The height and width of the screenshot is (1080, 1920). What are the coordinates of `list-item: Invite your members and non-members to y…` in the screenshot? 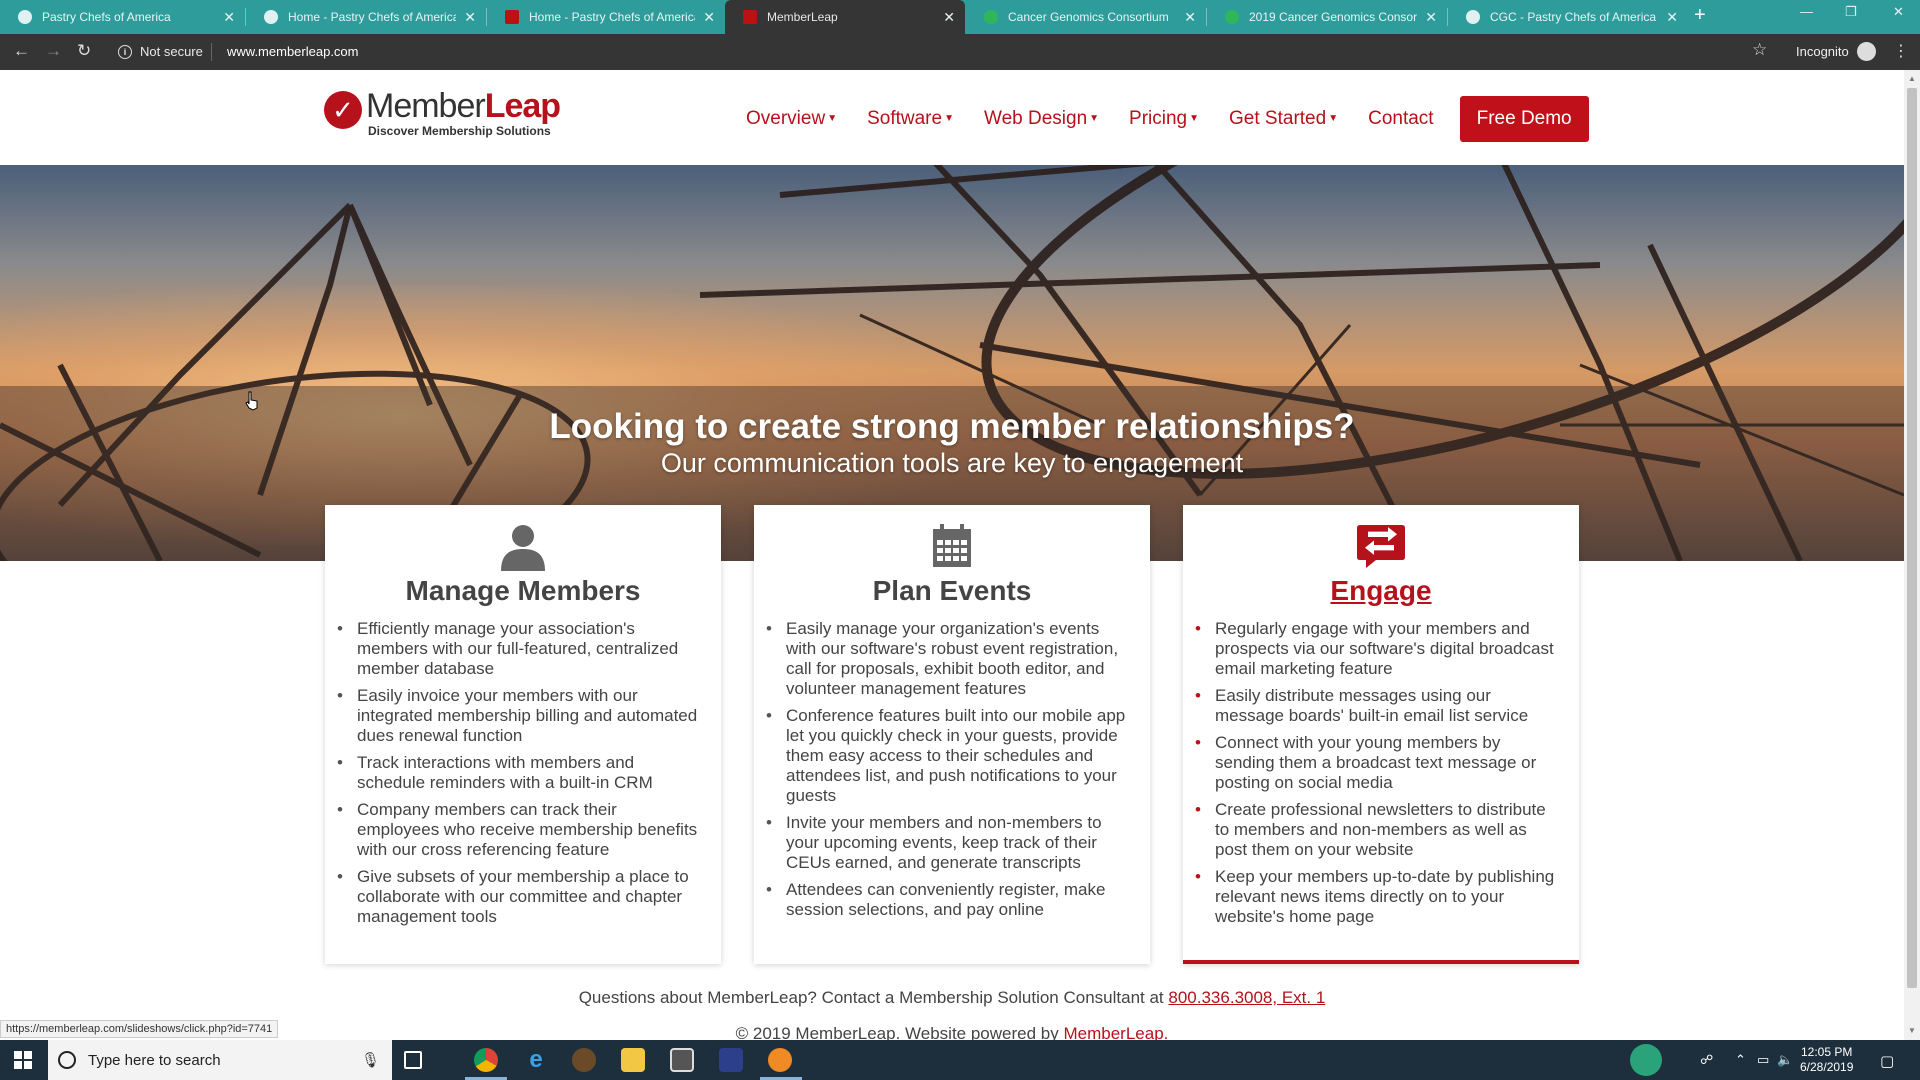 It's located at (948, 843).